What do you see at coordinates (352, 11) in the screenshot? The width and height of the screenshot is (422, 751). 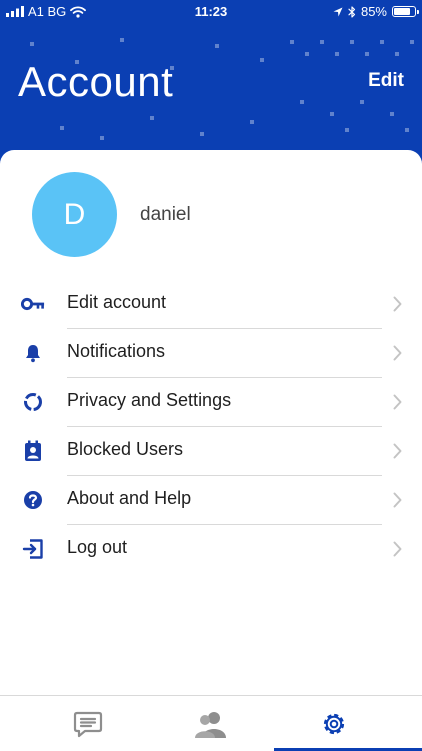 I see `bluetooth-icon` at bounding box center [352, 11].